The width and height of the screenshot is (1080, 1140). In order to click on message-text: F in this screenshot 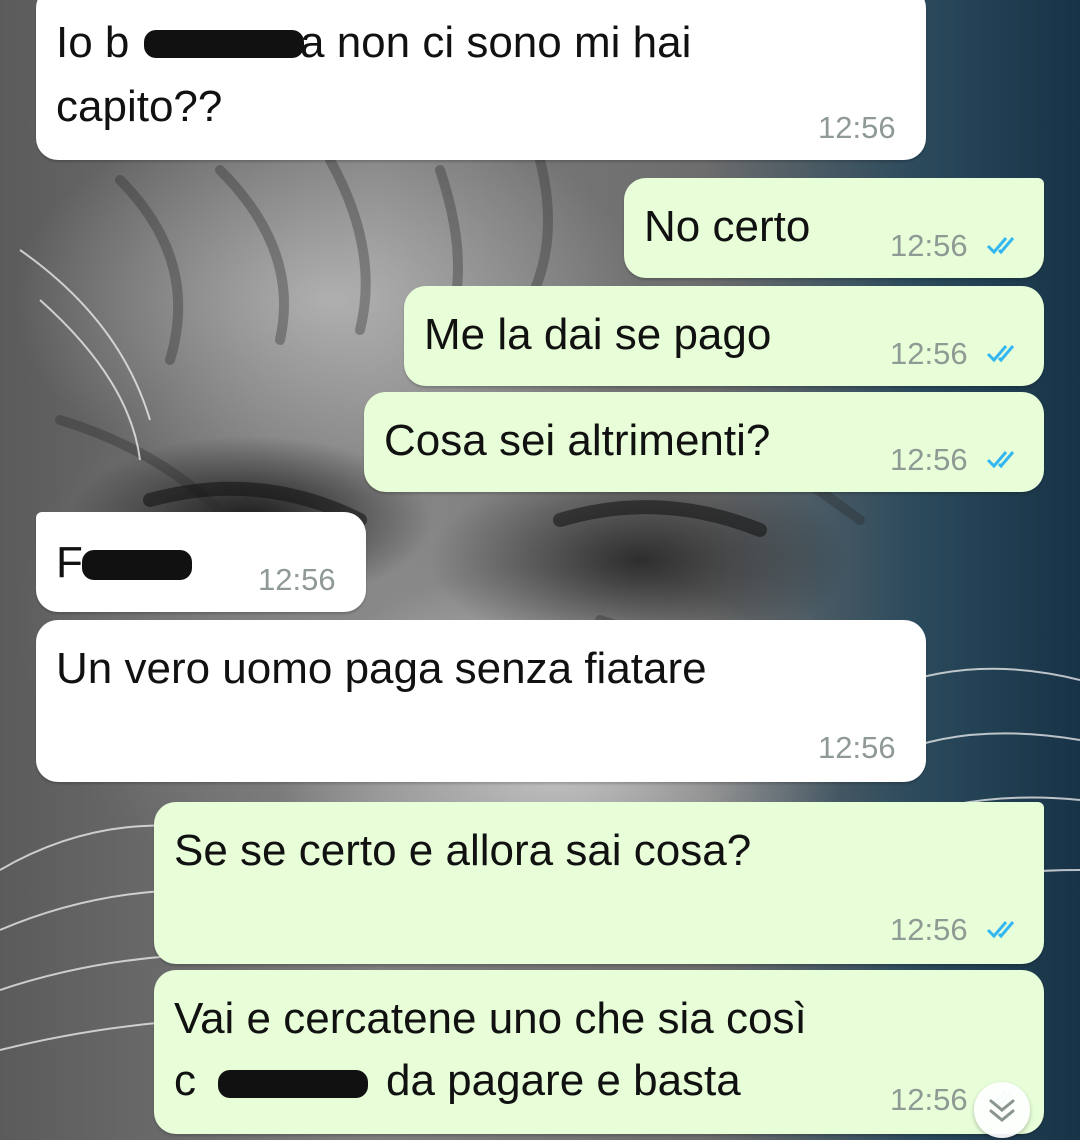, I will do `click(69, 562)`.